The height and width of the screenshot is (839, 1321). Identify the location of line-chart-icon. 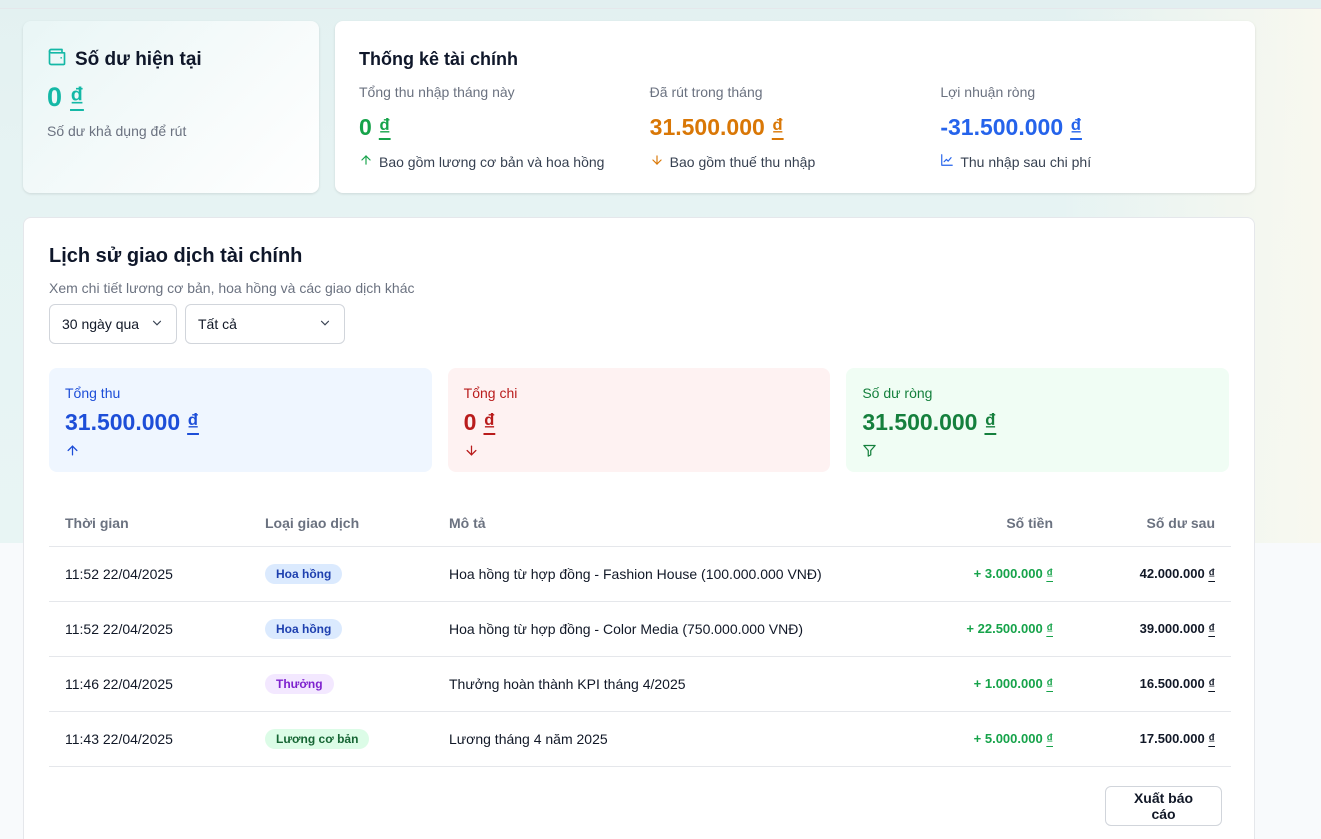
(947, 161).